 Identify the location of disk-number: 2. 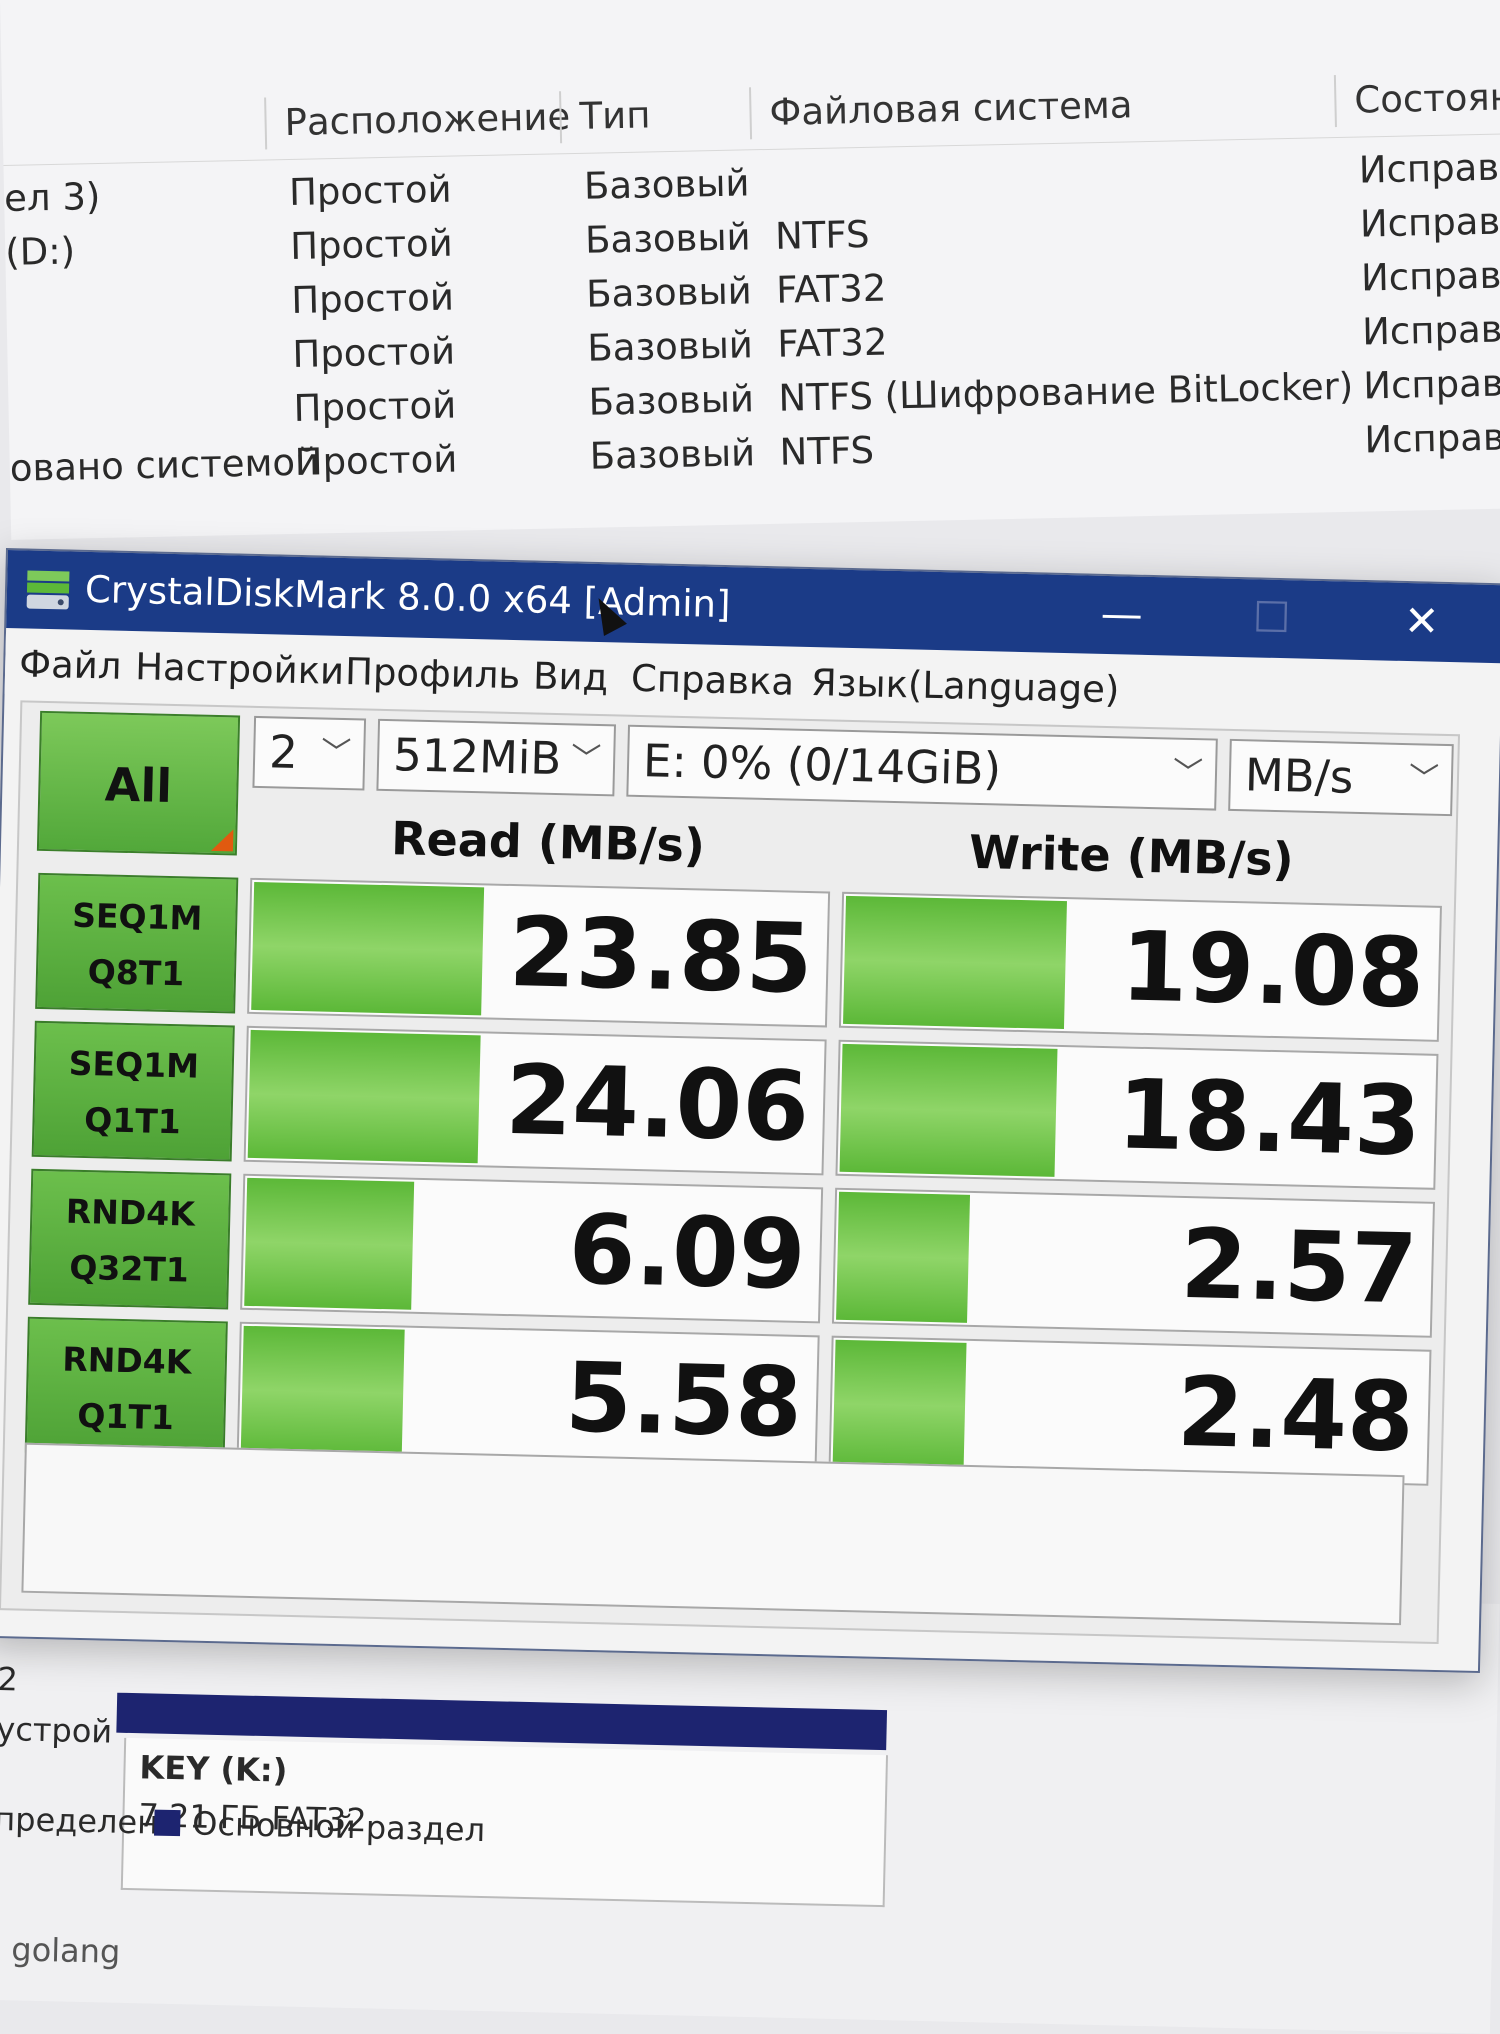
(9, 1679).